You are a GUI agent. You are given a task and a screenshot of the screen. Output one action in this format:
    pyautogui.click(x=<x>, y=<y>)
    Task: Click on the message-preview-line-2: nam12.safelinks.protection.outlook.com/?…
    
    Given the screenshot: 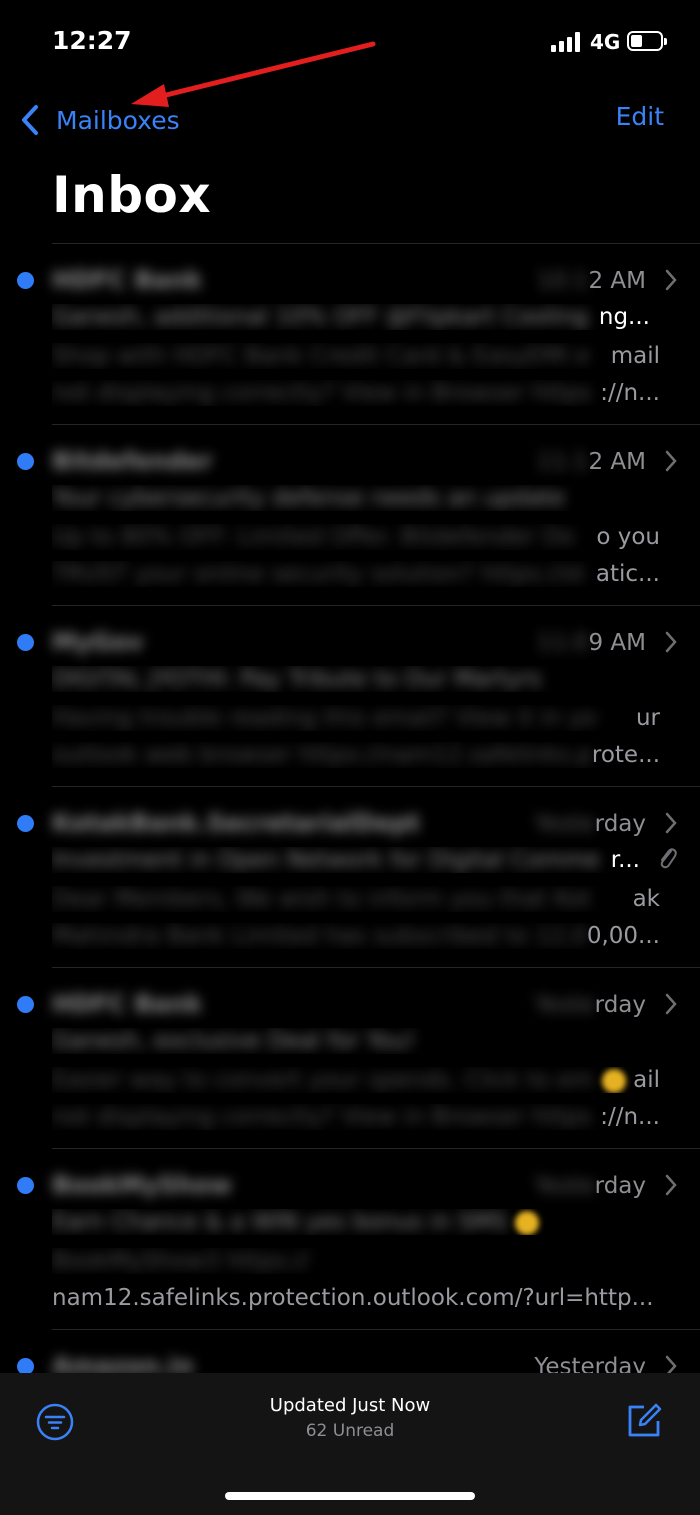 What is the action you would take?
    pyautogui.click(x=353, y=1298)
    